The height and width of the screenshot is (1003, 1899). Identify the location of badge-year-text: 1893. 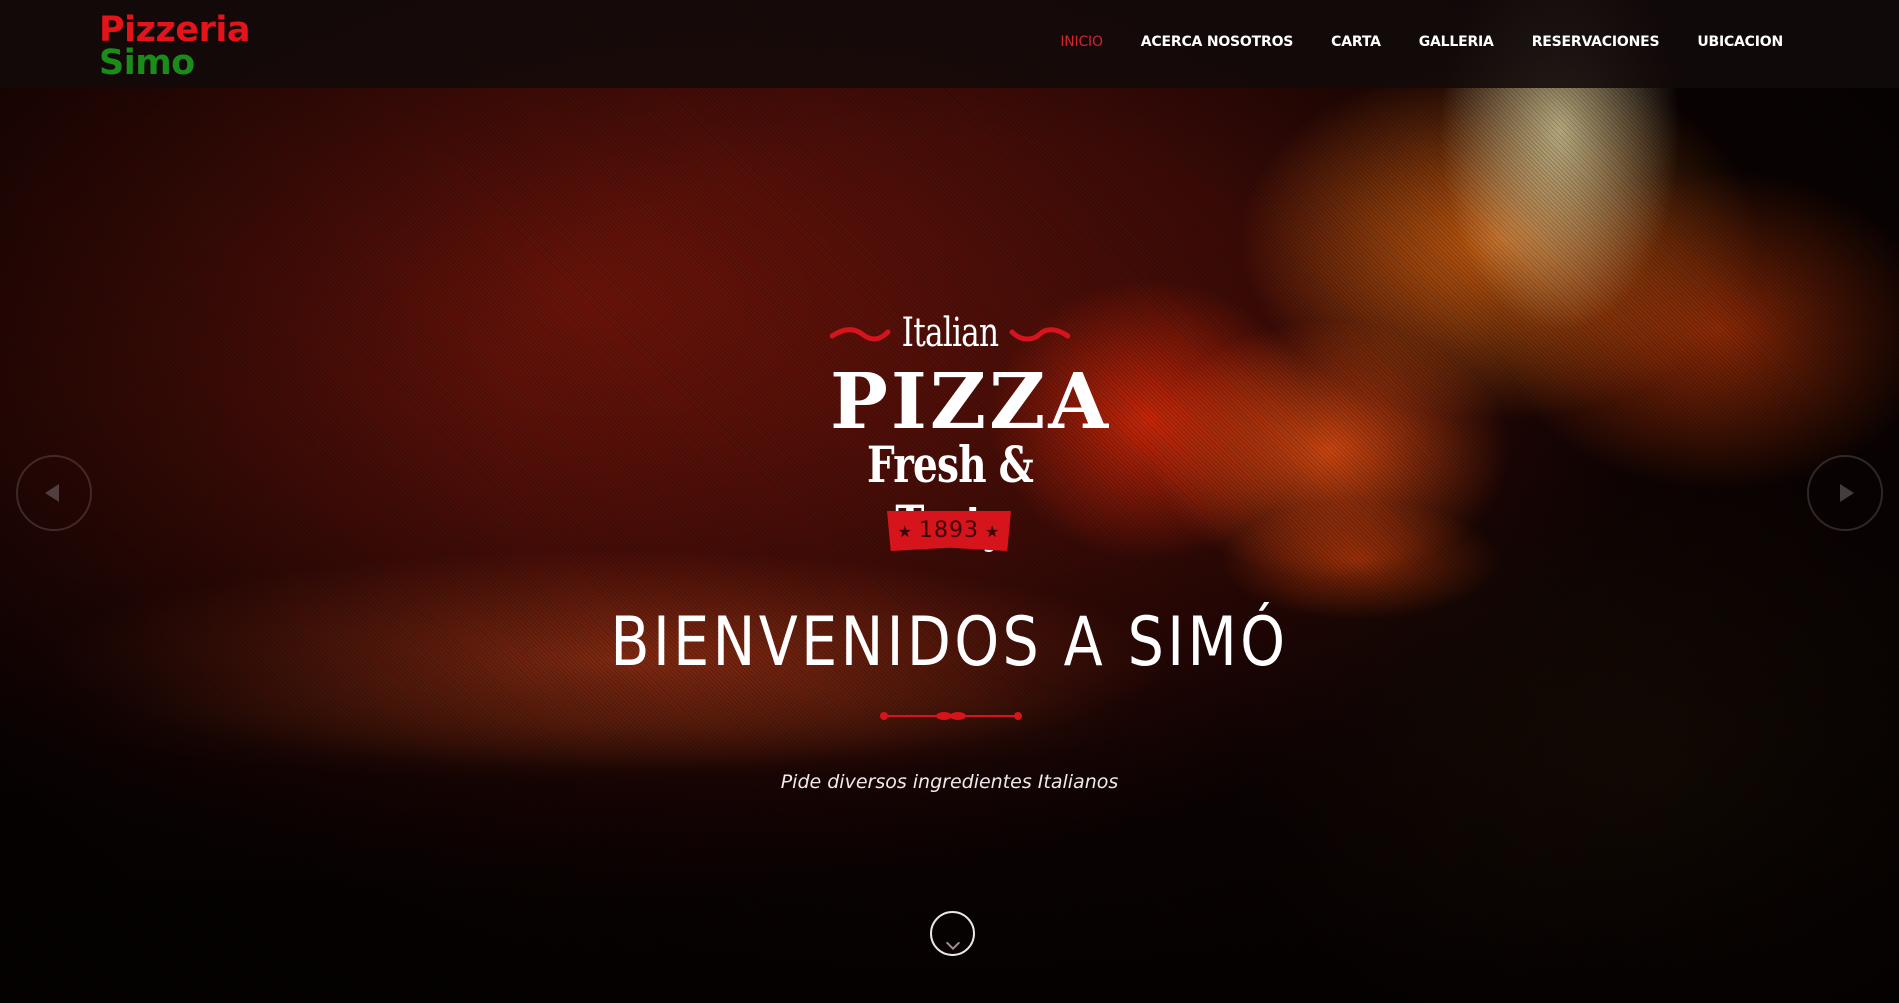
(949, 530).